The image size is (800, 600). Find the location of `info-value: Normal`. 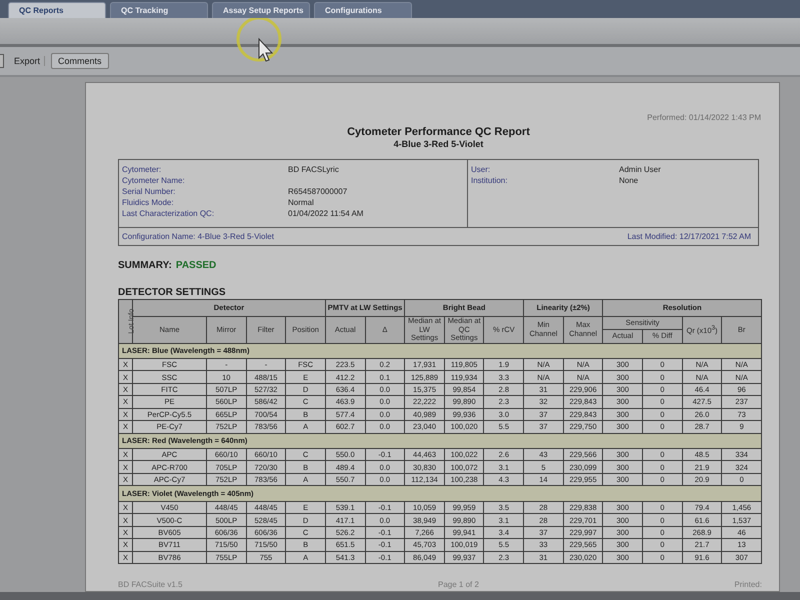

info-value: Normal is located at coordinates (301, 202).